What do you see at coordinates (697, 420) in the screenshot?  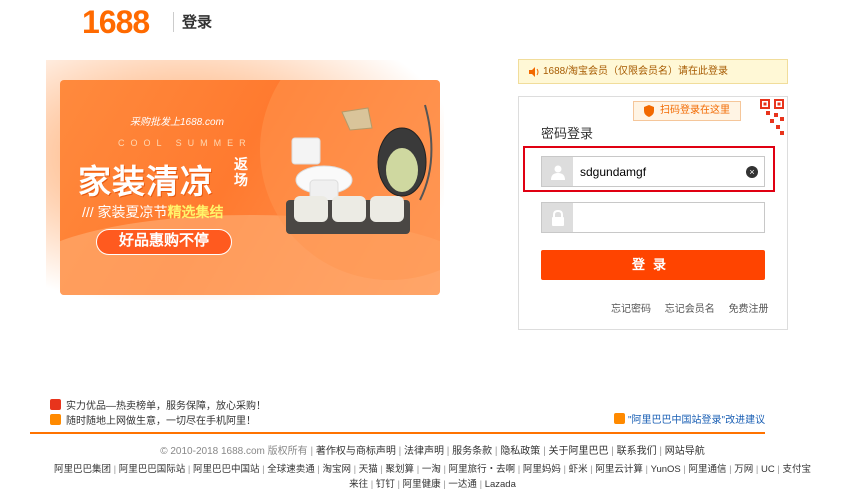 I see `feedback-text: "阿里巴巴中国站登录"改进建议` at bounding box center [697, 420].